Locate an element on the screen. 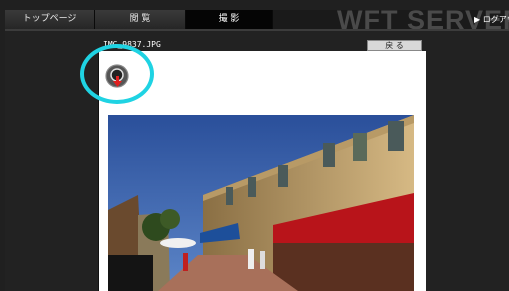 Image resolution: width=509 pixels, height=291 pixels. header-divider is located at coordinates (257, 30).